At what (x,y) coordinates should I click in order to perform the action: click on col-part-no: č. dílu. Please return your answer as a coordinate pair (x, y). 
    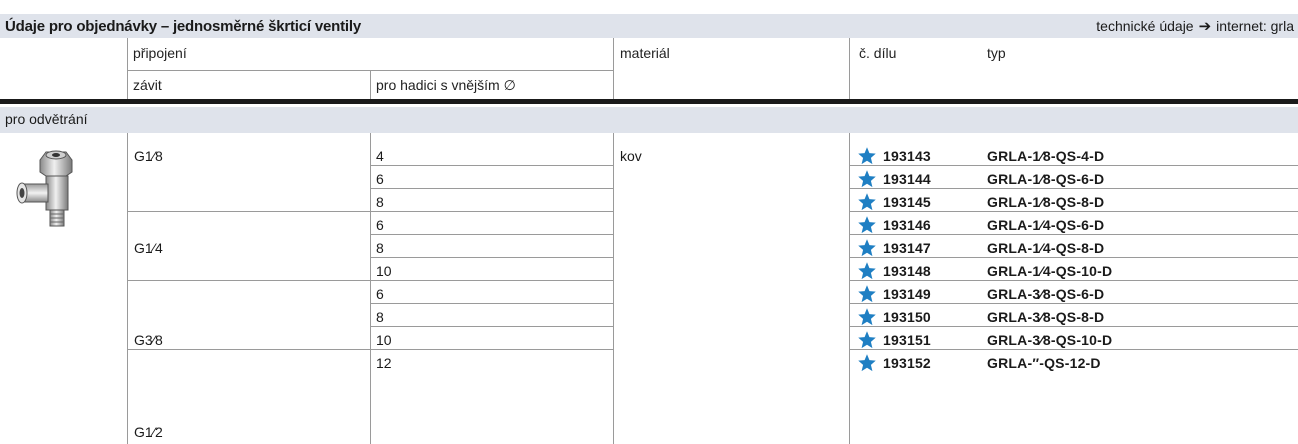
    Looking at the image, I should click on (878, 53).